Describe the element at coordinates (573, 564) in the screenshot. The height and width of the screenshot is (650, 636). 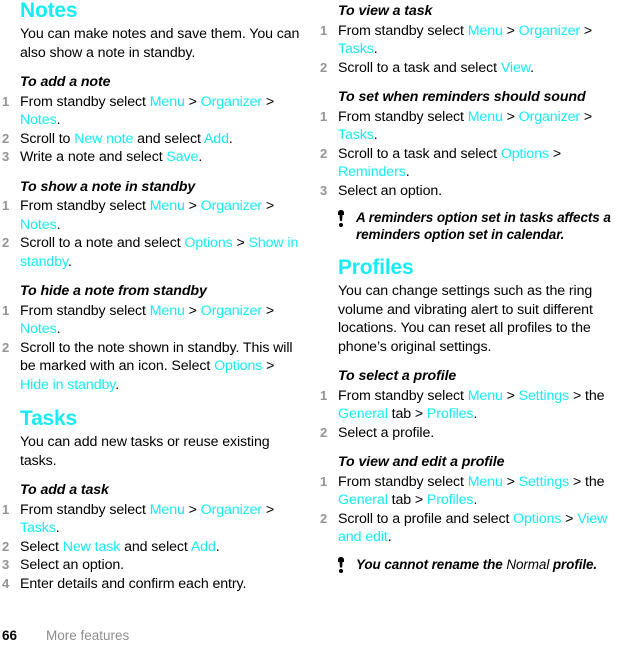
I see `tip-text-run: profile.` at that location.